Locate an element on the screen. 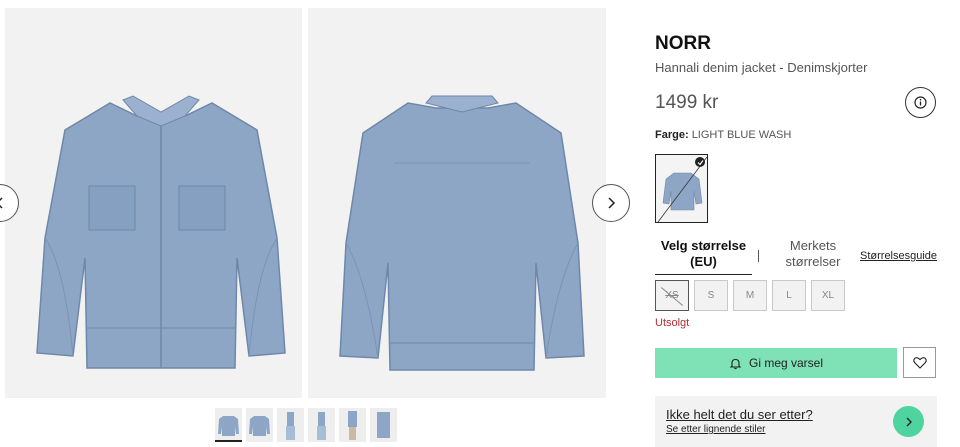  tab-brand-sizes: Merkets størrelser is located at coordinates (813, 254).